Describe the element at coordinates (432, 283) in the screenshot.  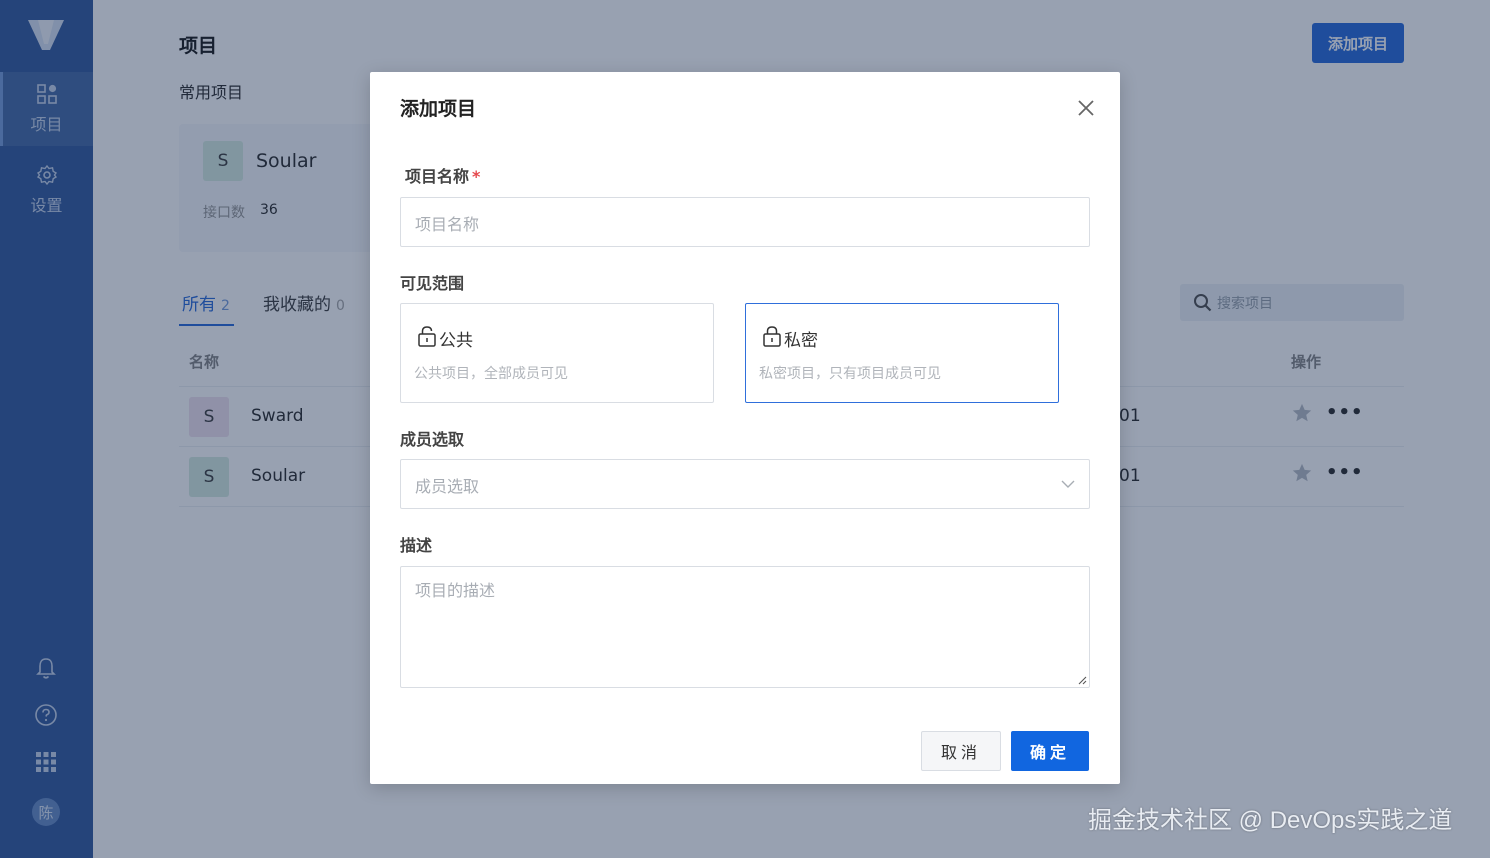
I see `visibility-label: 可见范围` at that location.